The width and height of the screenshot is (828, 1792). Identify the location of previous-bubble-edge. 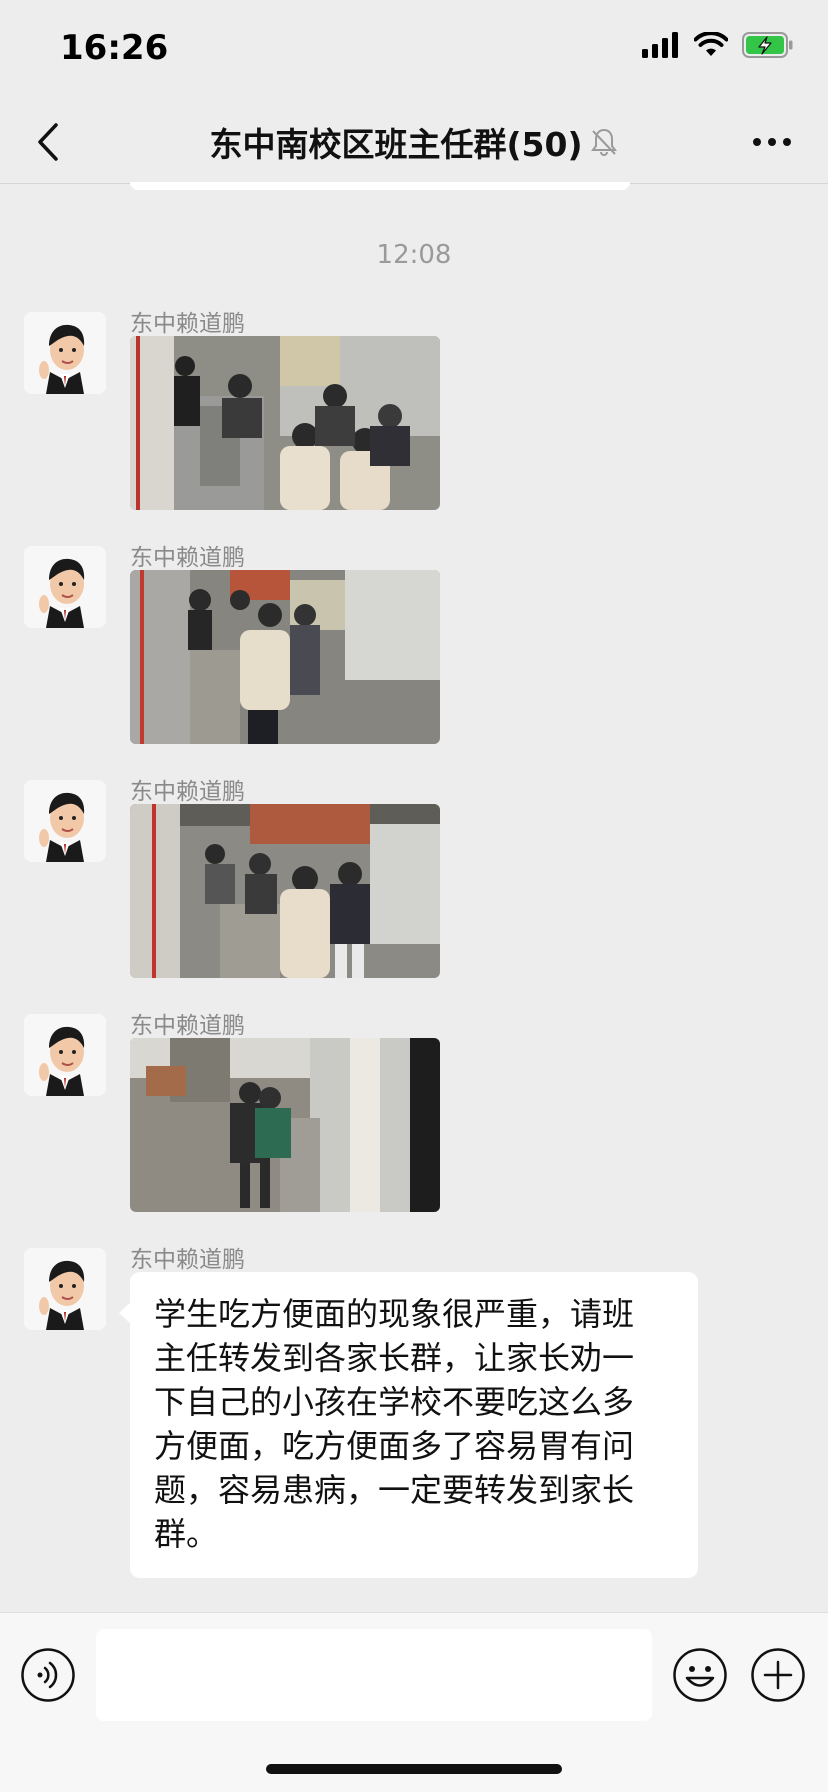
(380, 186).